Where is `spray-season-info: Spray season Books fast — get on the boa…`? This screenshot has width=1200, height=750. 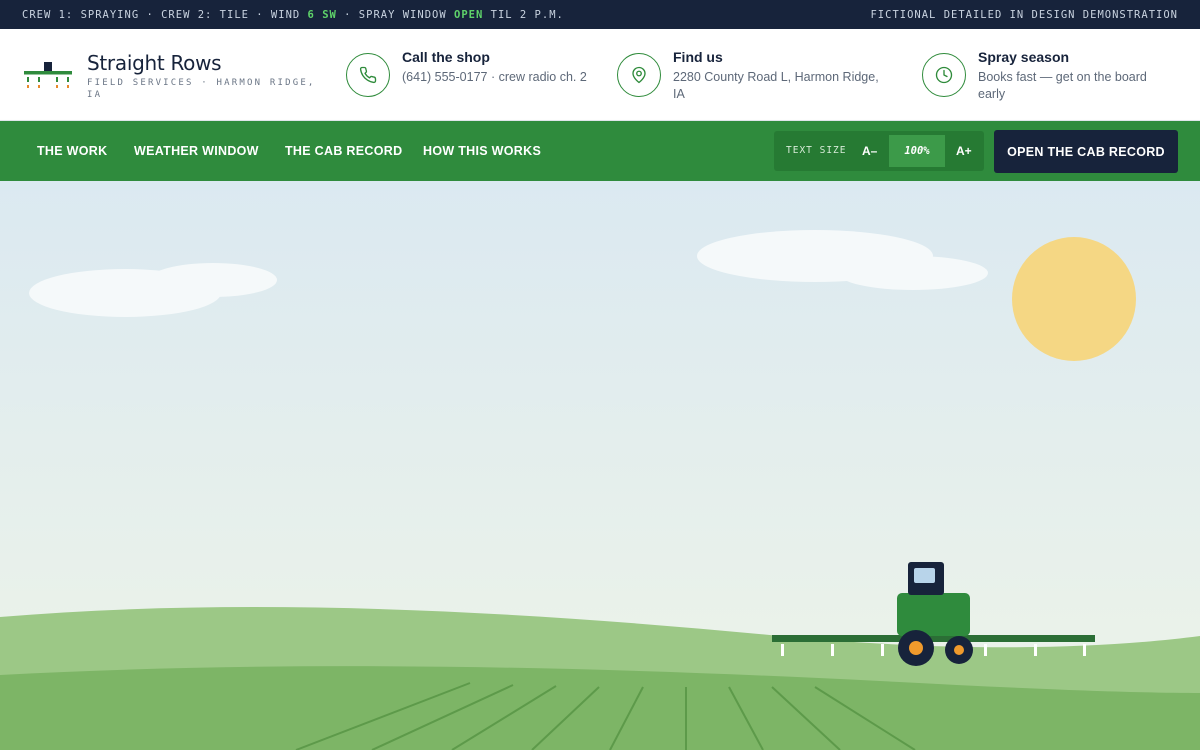
spray-season-info: Spray season Books fast — get on the boa… is located at coordinates (1052, 79).